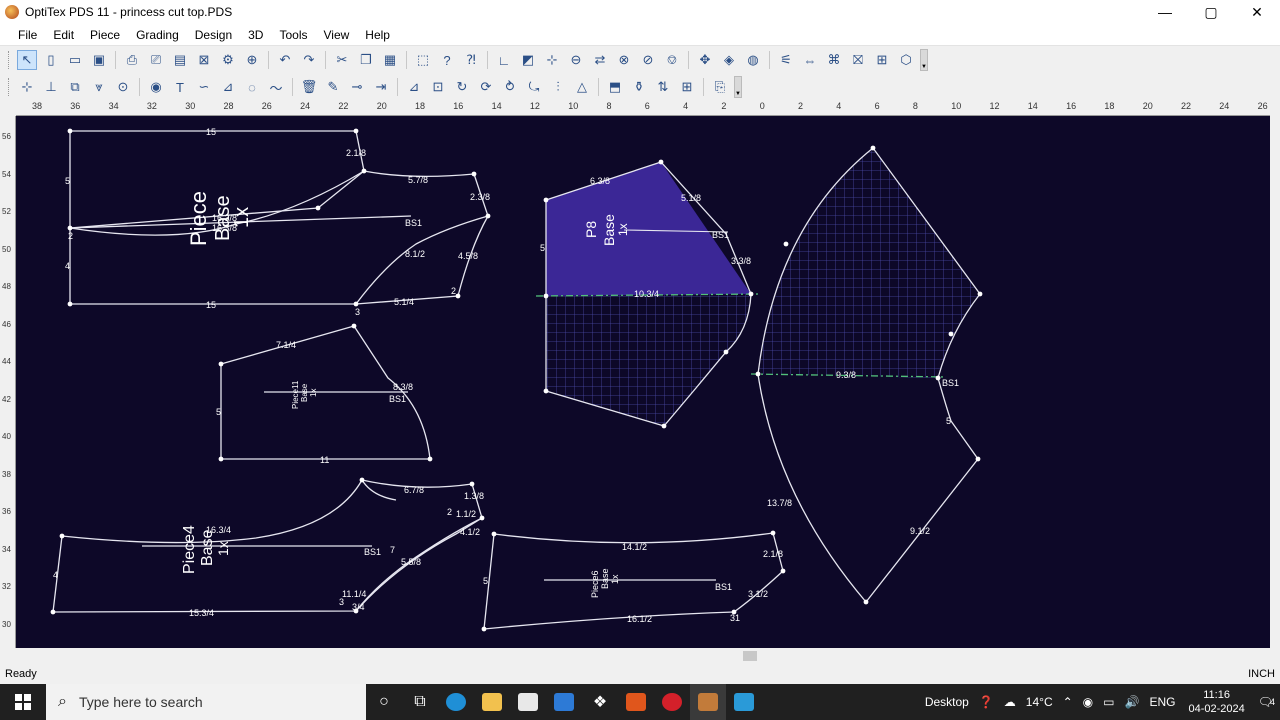  What do you see at coordinates (213, 35) in the screenshot?
I see `menu-design: Design` at bounding box center [213, 35].